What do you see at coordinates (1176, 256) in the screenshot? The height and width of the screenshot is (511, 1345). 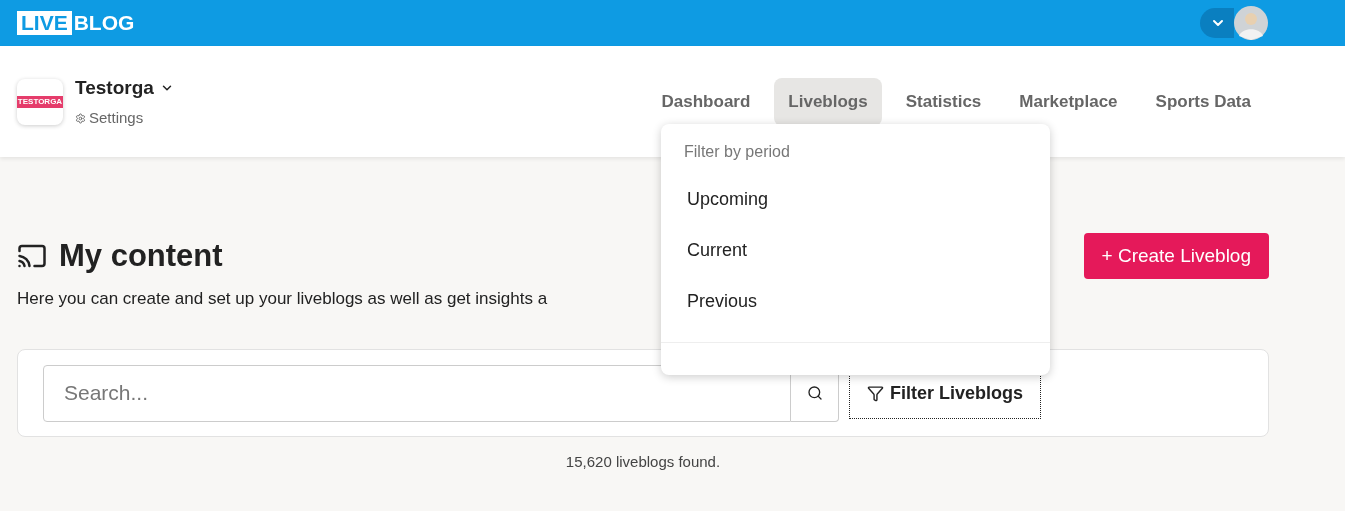 I see `create-liveblog-button: + Create Liveblog` at bounding box center [1176, 256].